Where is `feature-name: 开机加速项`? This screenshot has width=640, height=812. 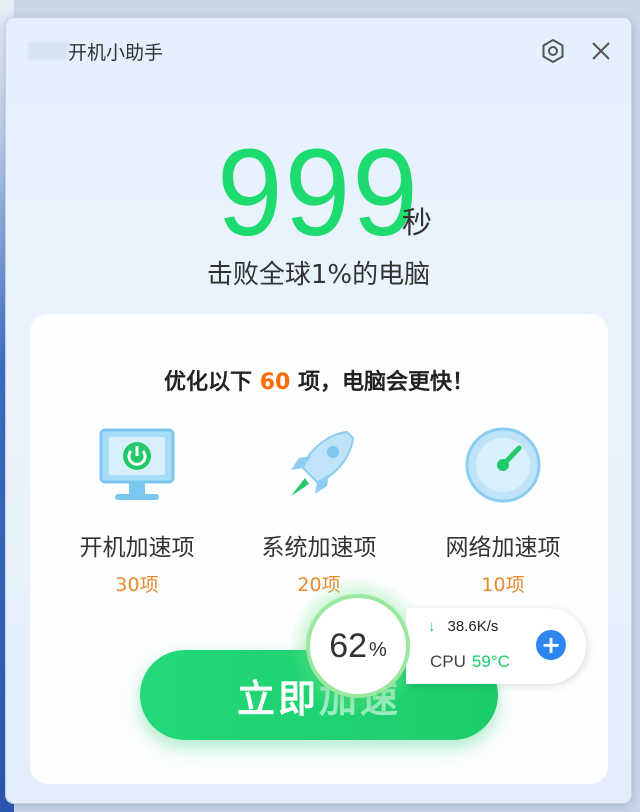
feature-name: 开机加速项 is located at coordinates (137, 548).